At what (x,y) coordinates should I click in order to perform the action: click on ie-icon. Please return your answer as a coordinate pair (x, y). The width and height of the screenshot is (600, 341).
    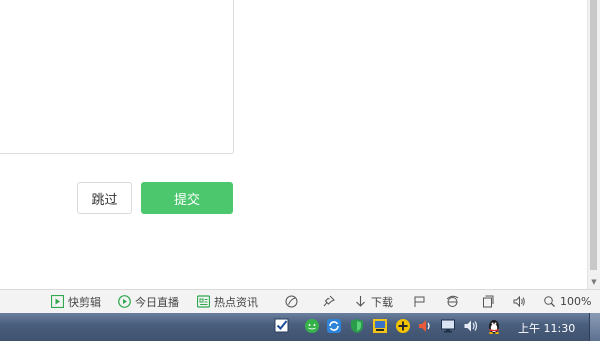
    Looking at the image, I should click on (452, 301).